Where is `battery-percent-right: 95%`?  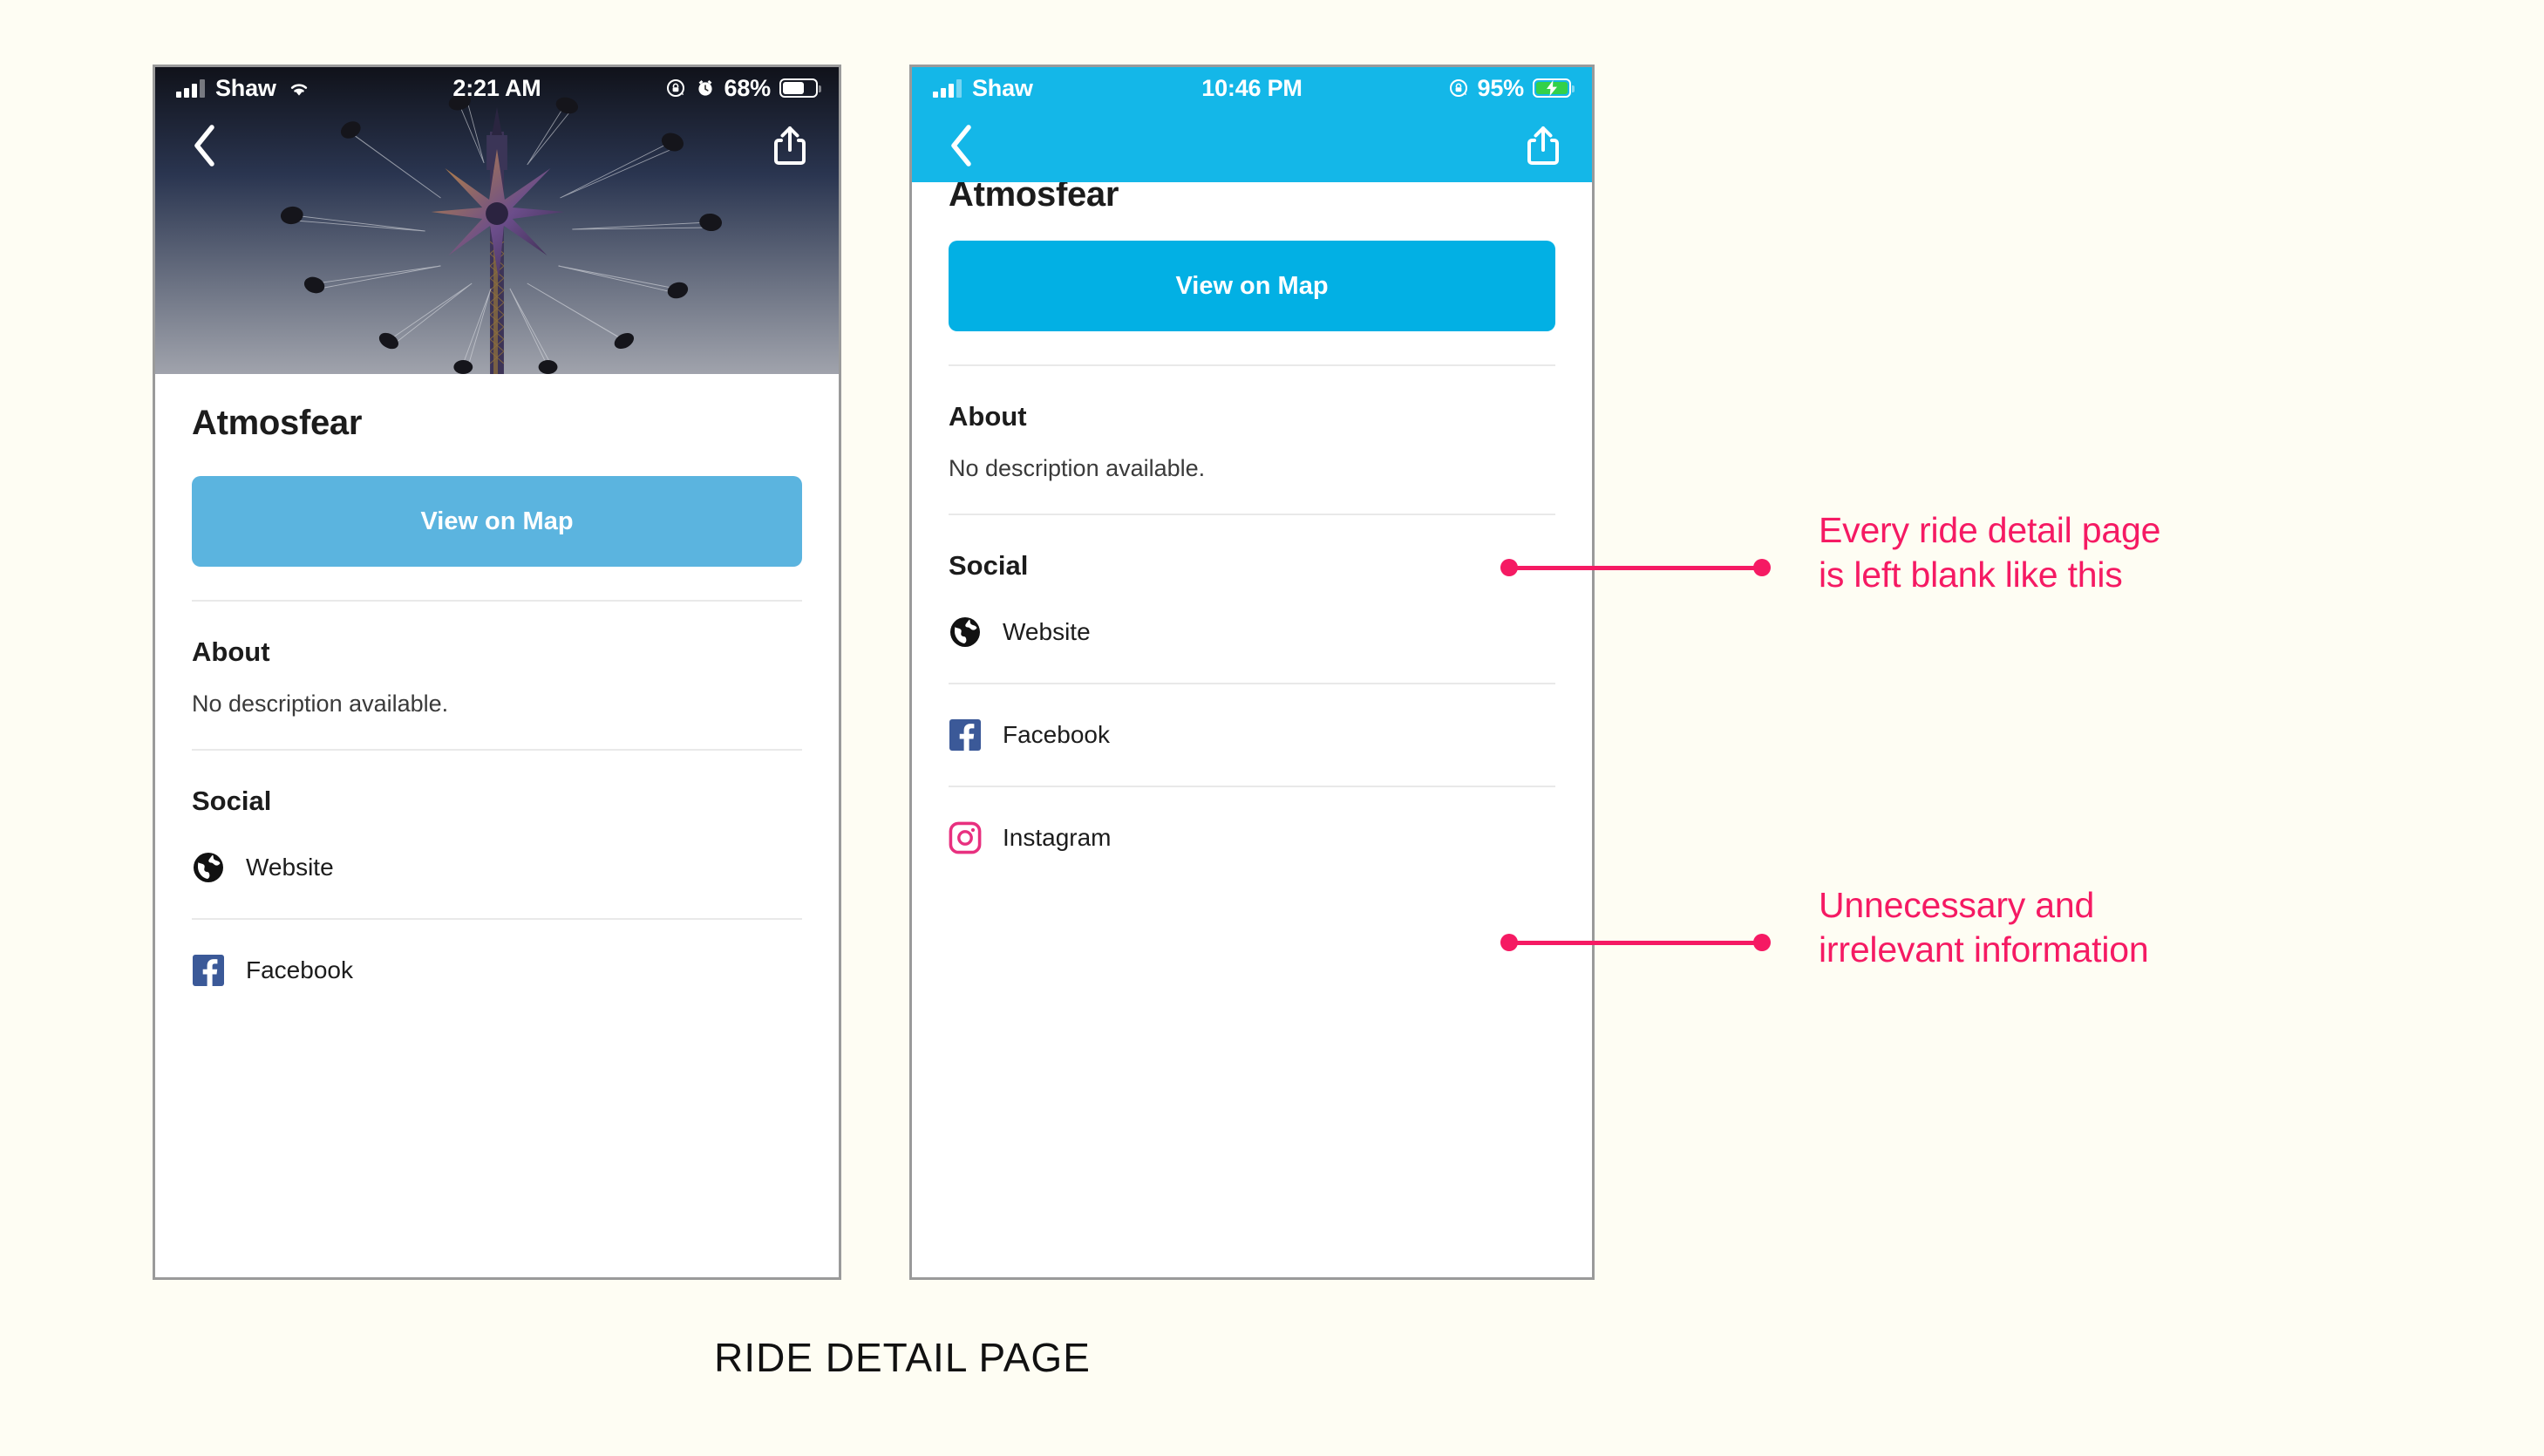
battery-percent-right: 95% is located at coordinates (1501, 87).